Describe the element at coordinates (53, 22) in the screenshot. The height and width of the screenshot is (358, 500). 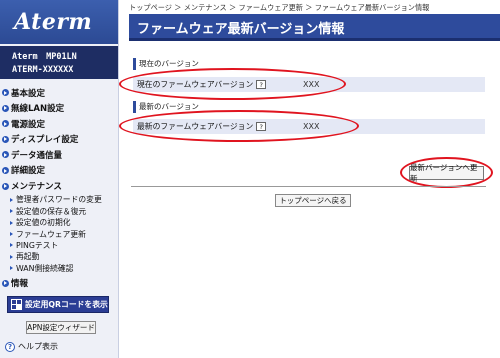
I see `aterm-logo: Aterm` at that location.